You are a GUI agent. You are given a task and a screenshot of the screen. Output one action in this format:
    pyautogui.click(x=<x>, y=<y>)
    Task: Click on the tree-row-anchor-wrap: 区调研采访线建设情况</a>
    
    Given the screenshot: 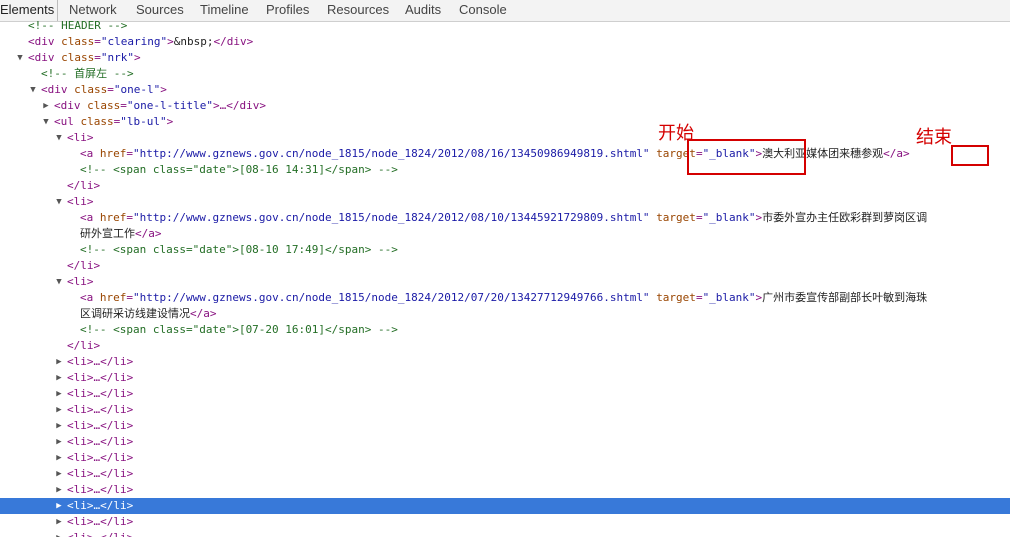 What is the action you would take?
    pyautogui.click(x=505, y=314)
    